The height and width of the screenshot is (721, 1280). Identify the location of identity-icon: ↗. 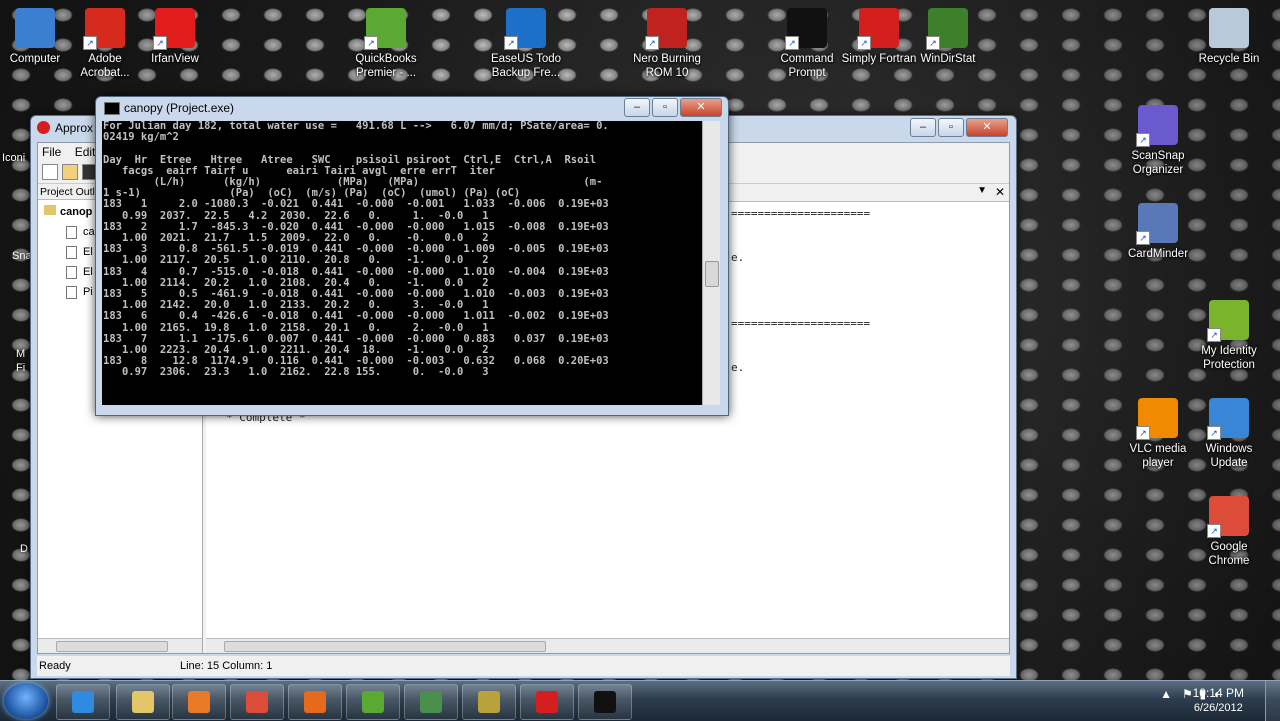
(1228, 321).